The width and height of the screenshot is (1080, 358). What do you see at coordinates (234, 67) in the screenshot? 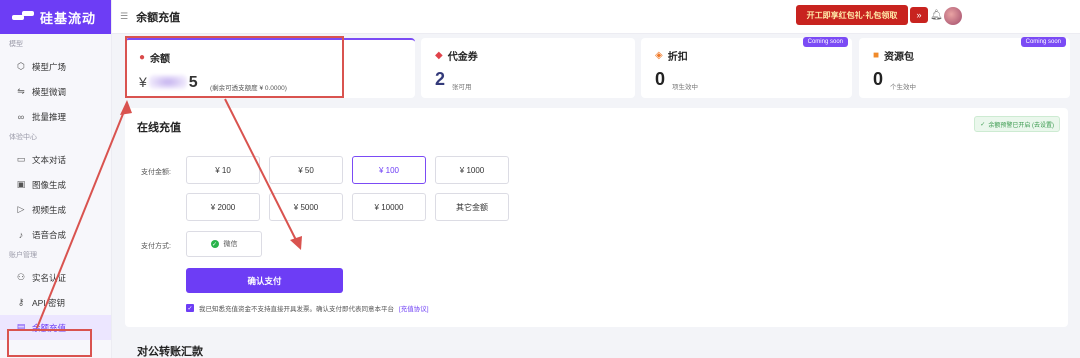
I see `highlight-balance-box` at bounding box center [234, 67].